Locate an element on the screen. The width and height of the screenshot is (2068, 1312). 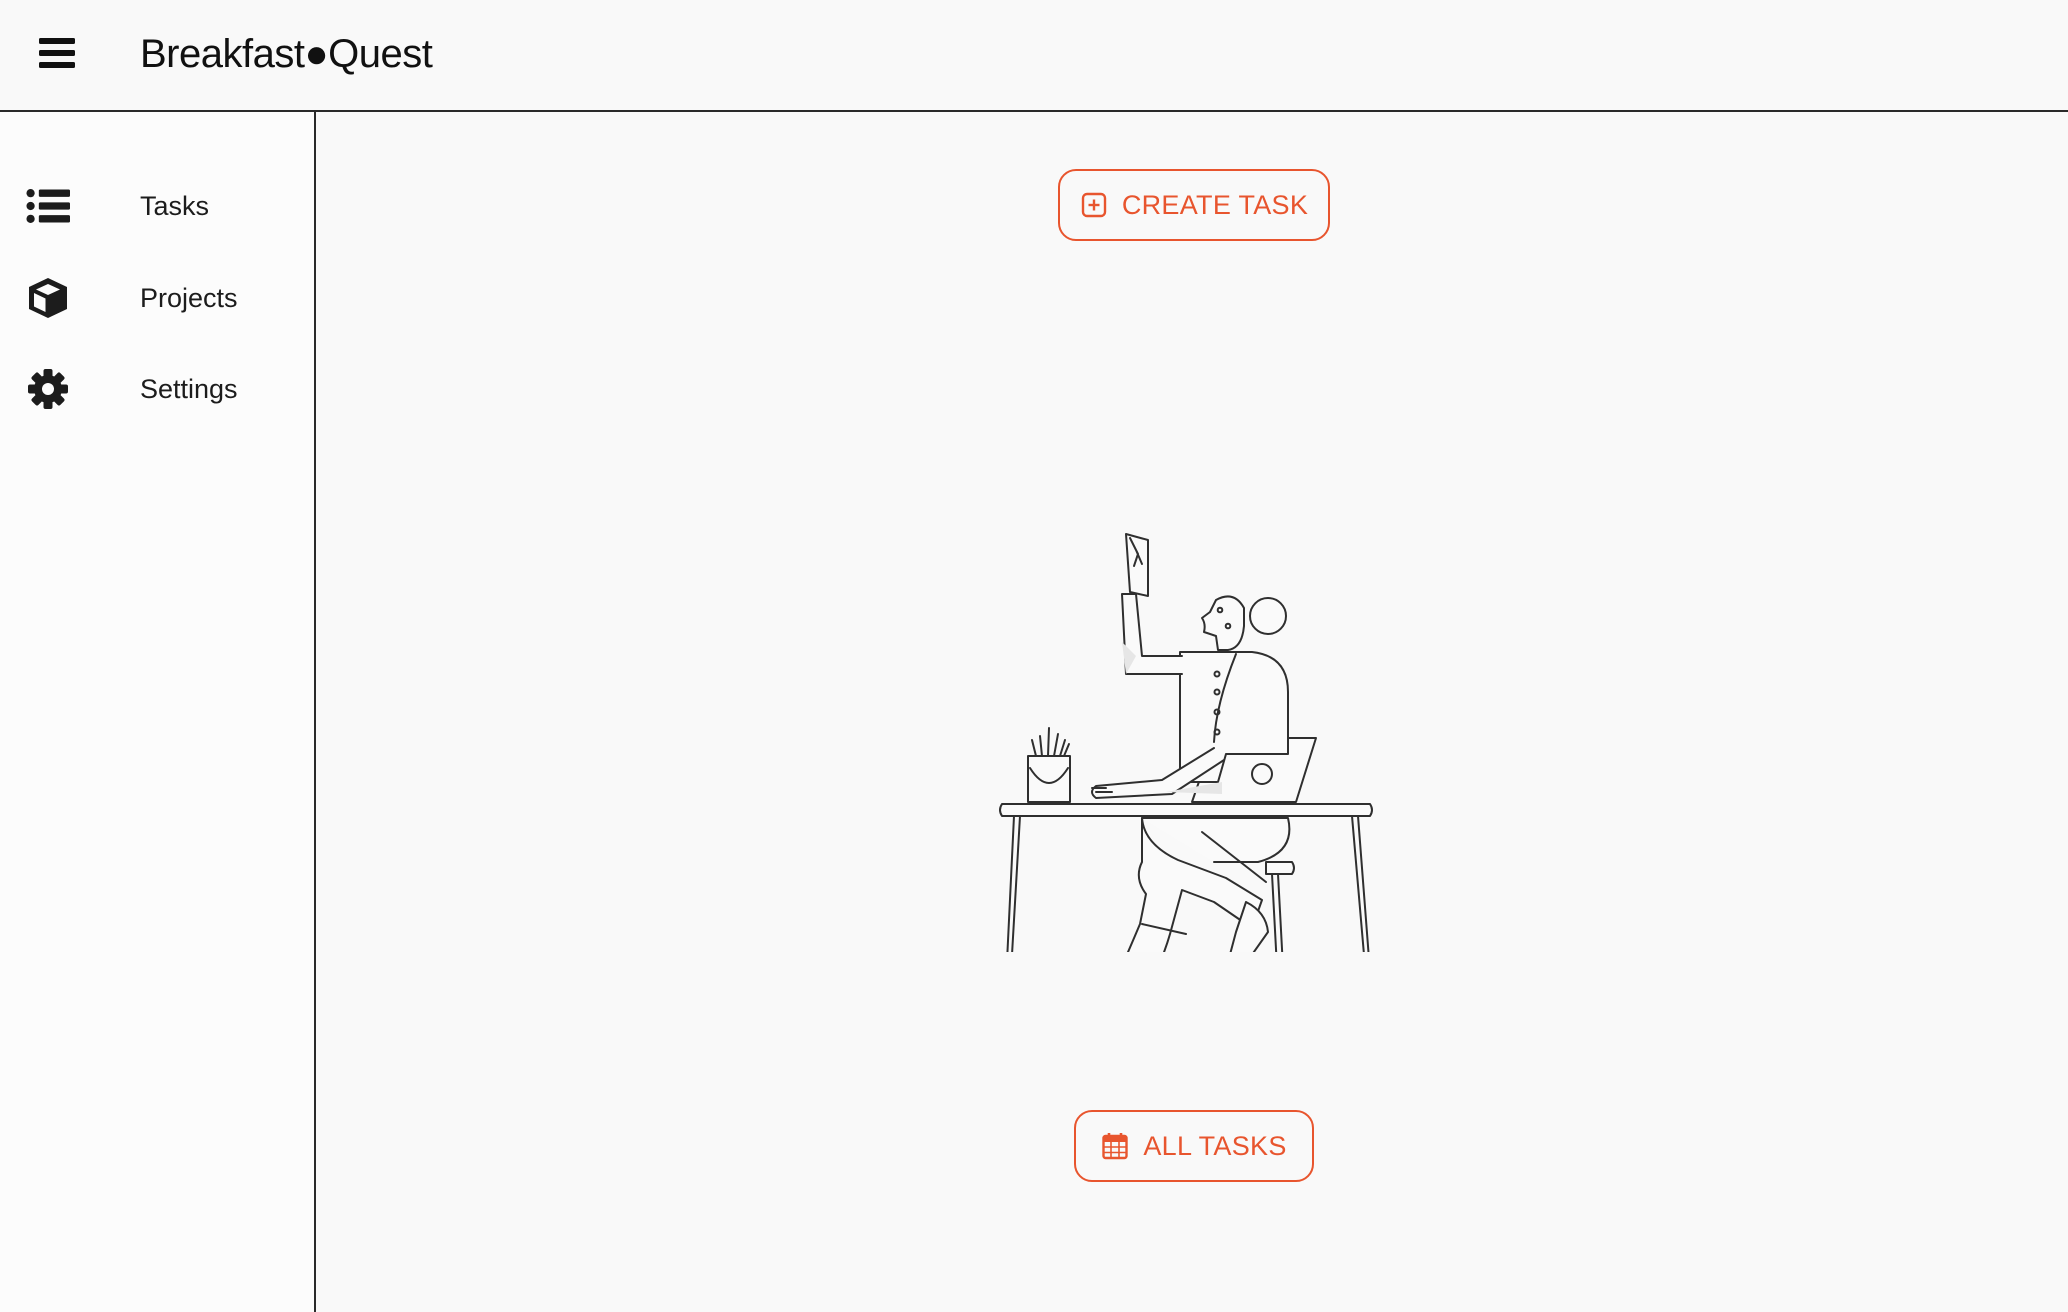
all-tasks-button: ALL TASKS is located at coordinates (1194, 1146).